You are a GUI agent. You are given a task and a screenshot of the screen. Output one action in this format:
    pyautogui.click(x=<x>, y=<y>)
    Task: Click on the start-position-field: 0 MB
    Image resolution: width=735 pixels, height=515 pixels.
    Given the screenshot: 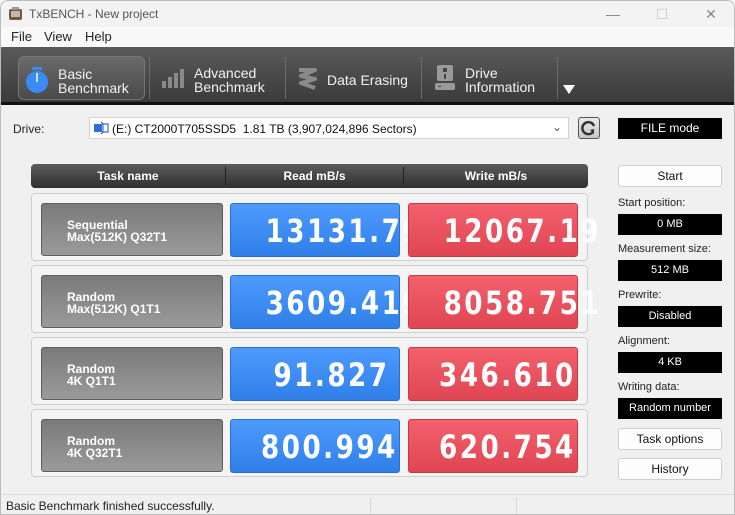 What is the action you would take?
    pyautogui.click(x=670, y=224)
    